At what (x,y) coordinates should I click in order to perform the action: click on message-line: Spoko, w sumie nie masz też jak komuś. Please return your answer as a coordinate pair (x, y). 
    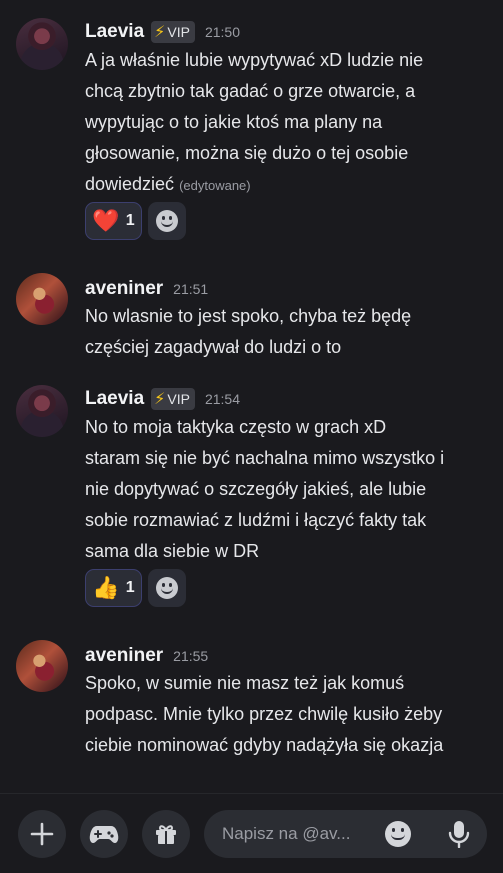
    Looking at the image, I should click on (245, 683).